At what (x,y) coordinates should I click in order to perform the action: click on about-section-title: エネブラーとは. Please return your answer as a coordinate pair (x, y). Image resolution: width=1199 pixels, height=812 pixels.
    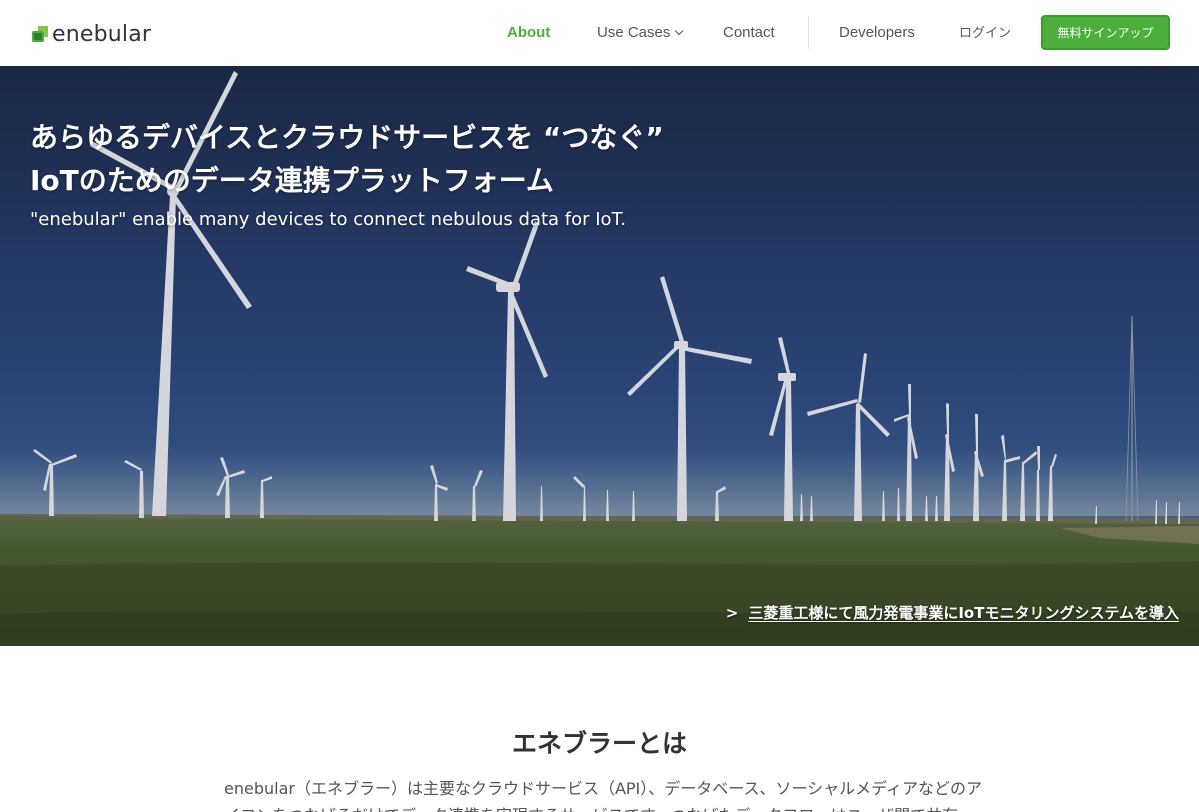
    Looking at the image, I should click on (599, 743).